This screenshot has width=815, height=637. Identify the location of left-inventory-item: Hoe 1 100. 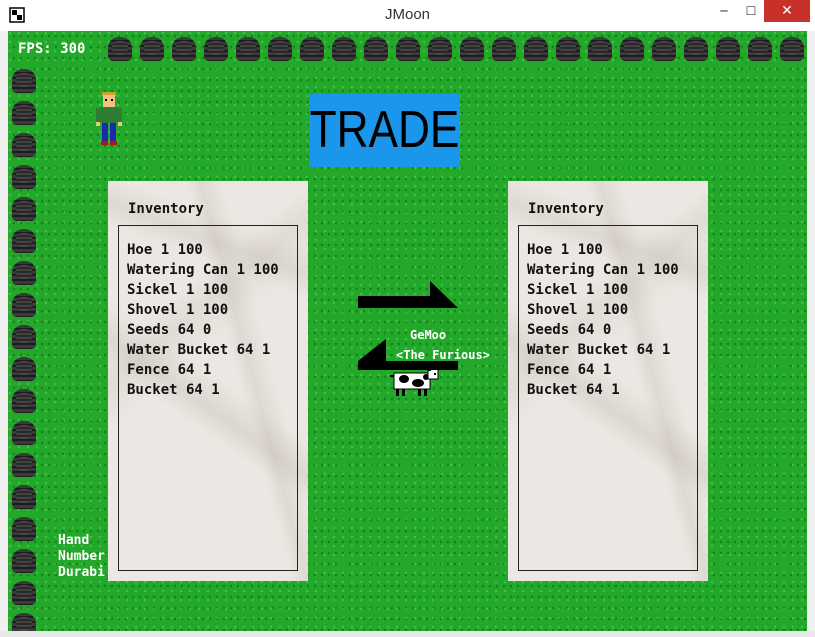
(203, 250).